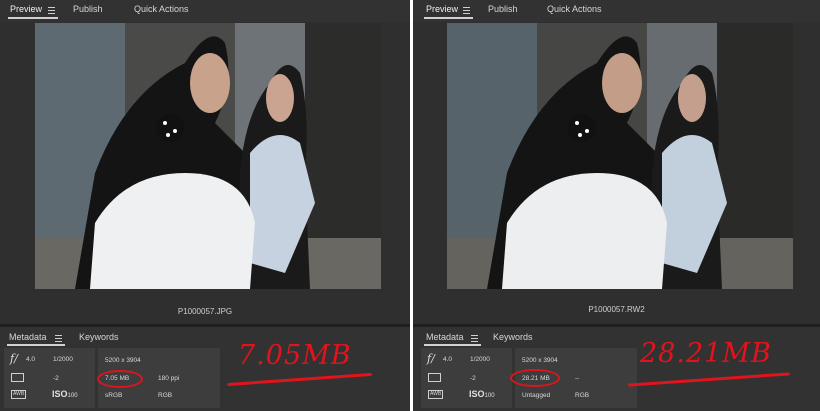 The width and height of the screenshot is (820, 411). I want to click on file-name: P1000057.RW2, so click(616, 309).